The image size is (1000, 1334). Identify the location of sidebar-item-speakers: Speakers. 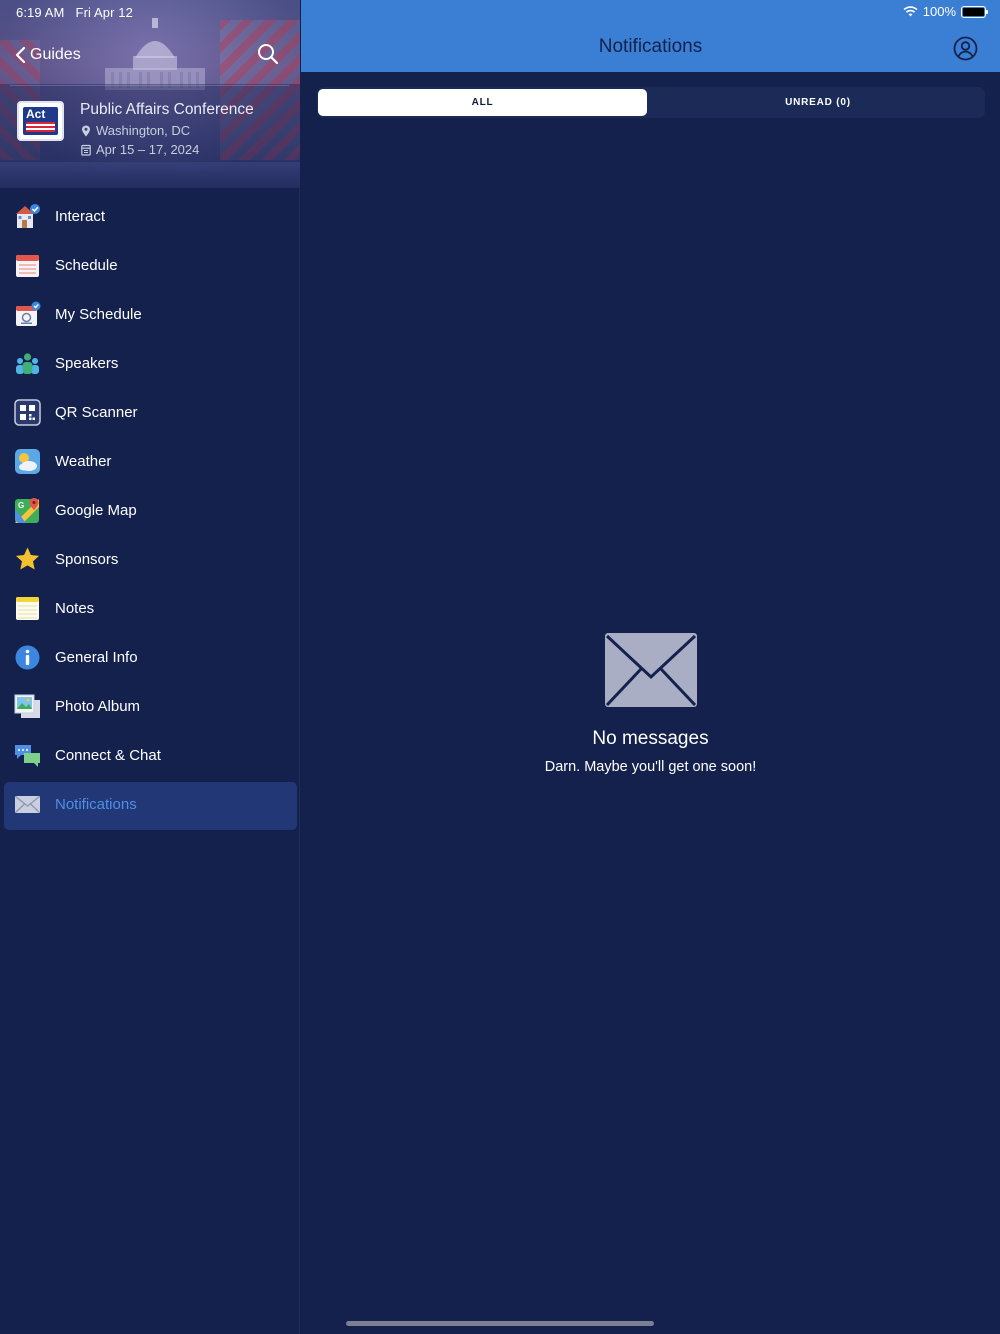
(150, 363).